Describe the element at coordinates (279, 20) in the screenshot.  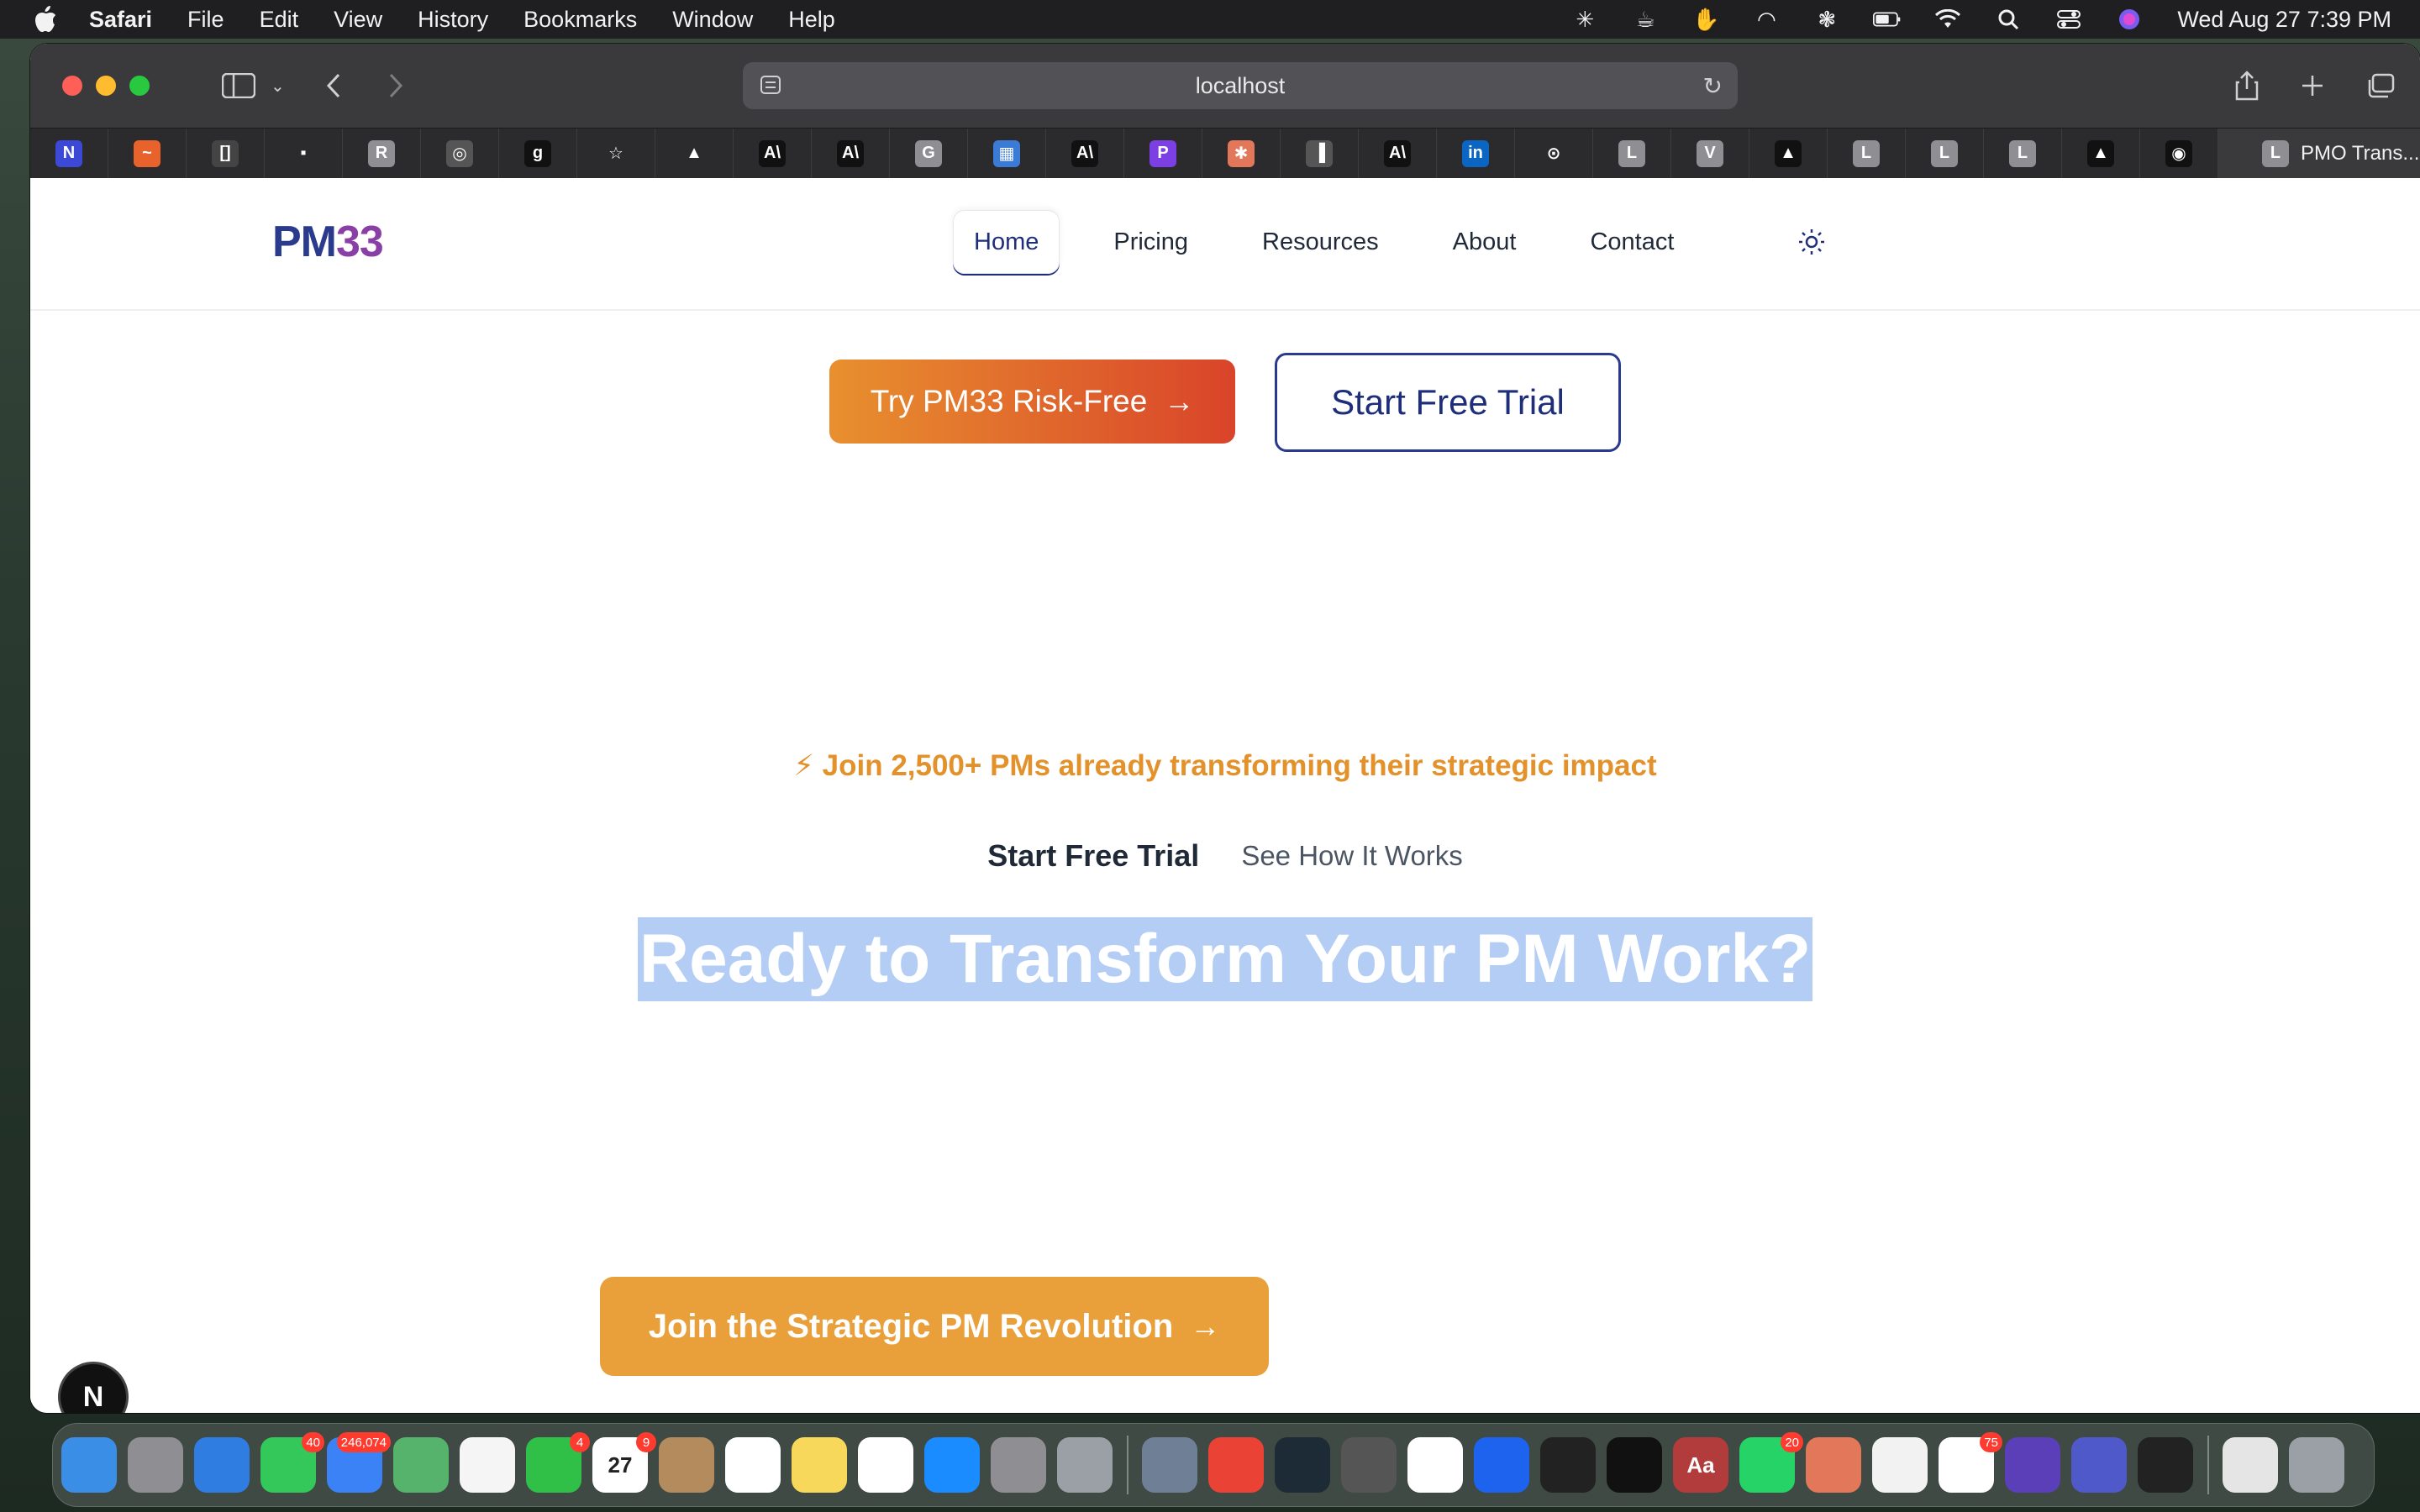
I see `menu-edit: Edit` at that location.